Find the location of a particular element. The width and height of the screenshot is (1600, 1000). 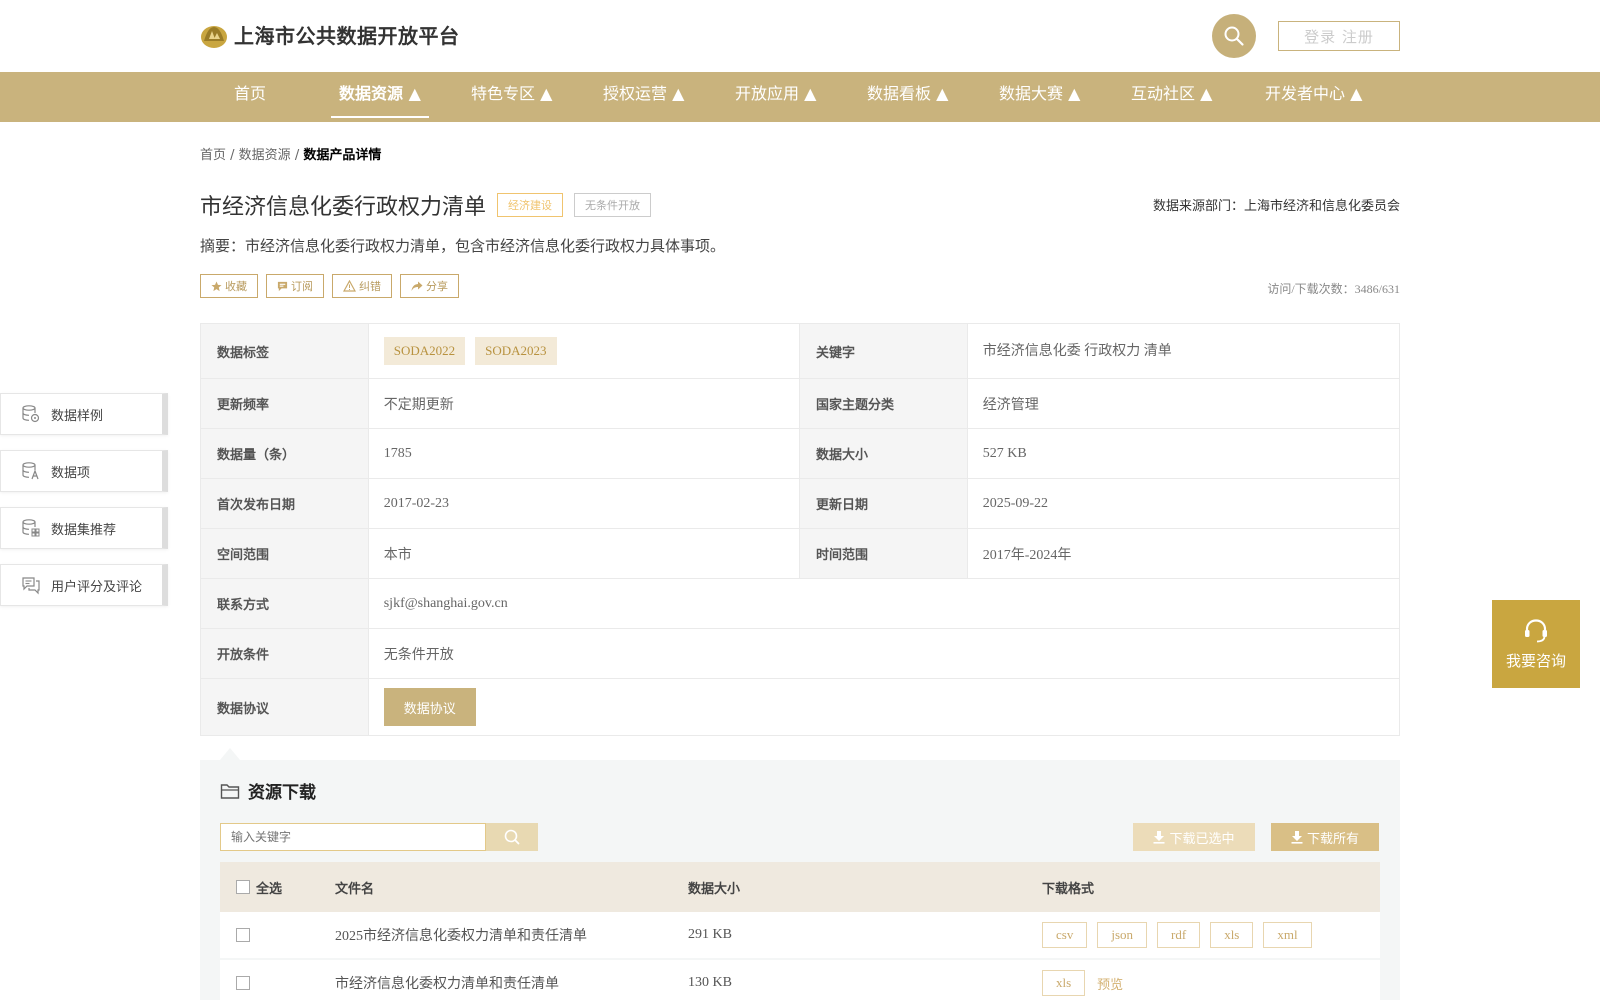

download-all-button: 下载所有 is located at coordinates (1325, 837).